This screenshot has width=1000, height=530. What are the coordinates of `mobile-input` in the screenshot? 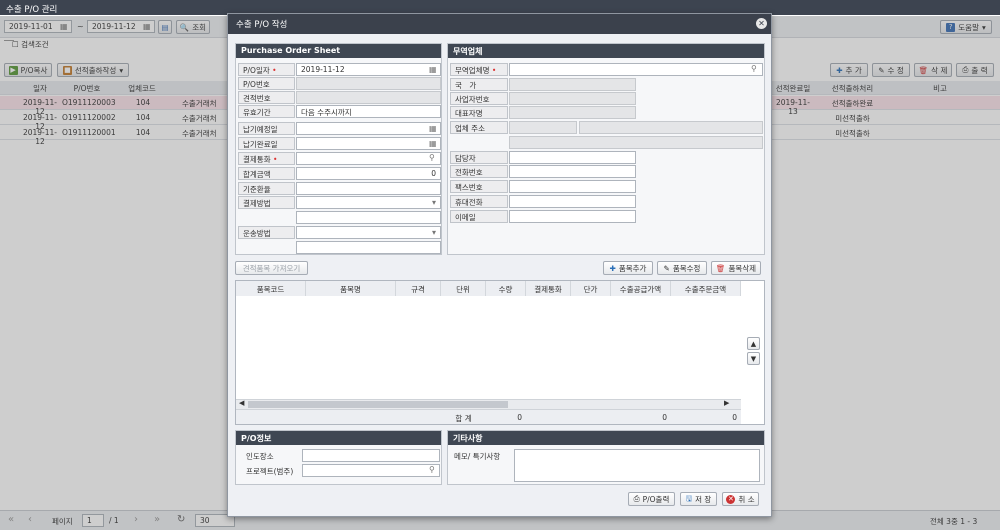 It's located at (572, 201).